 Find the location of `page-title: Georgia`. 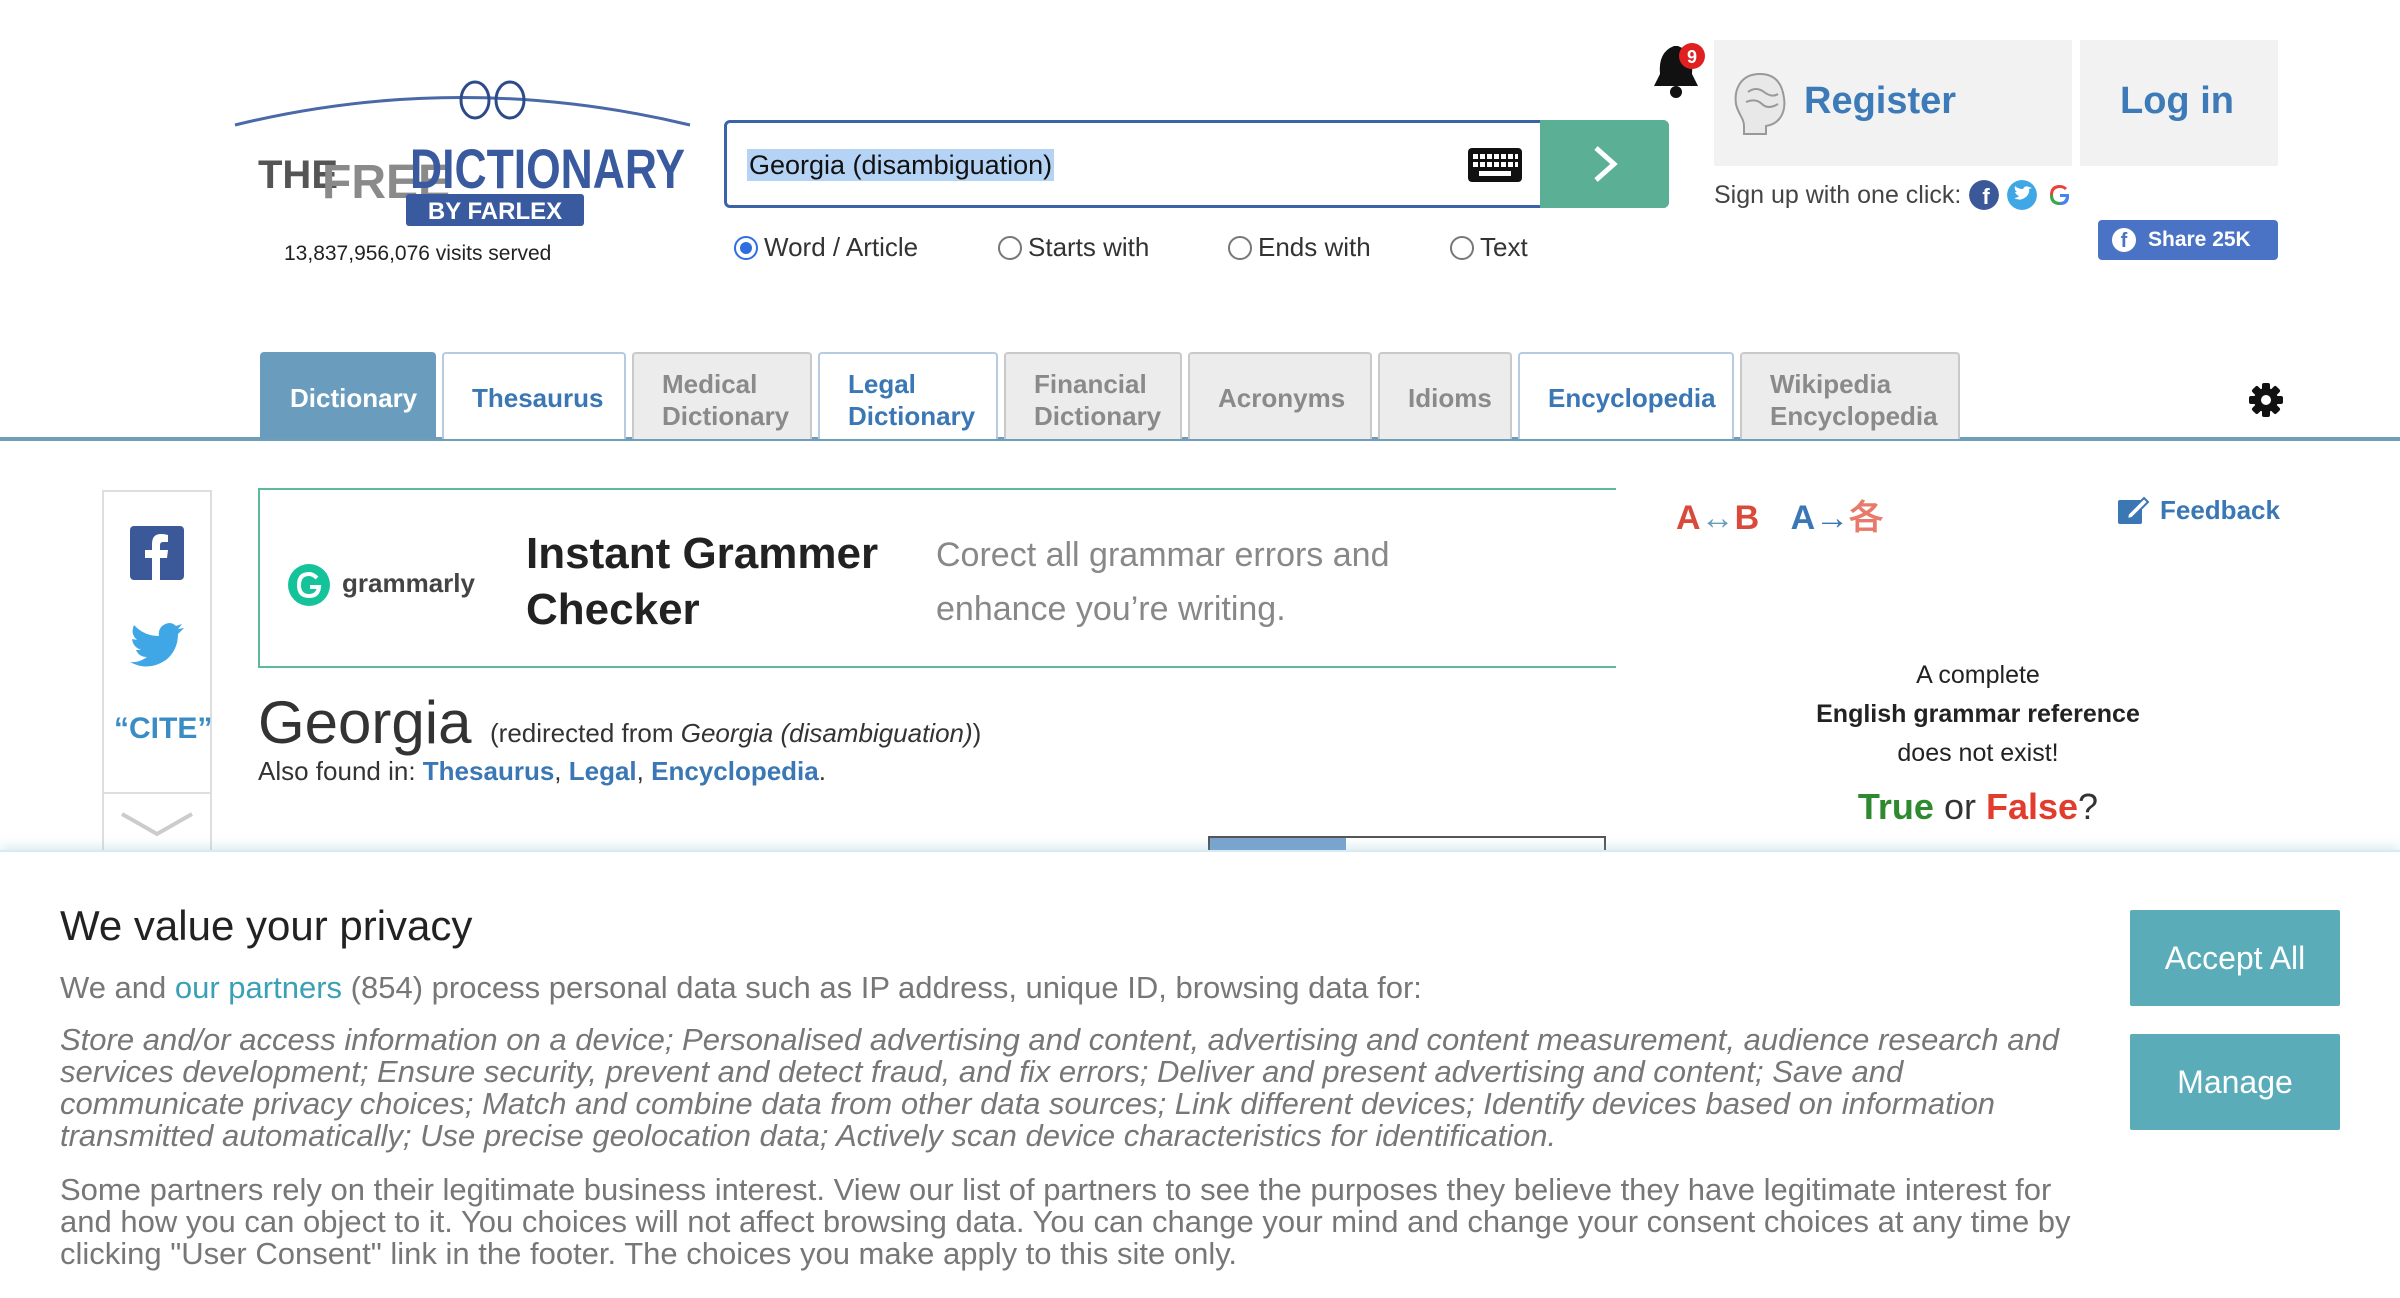

page-title: Georgia is located at coordinates (365, 722).